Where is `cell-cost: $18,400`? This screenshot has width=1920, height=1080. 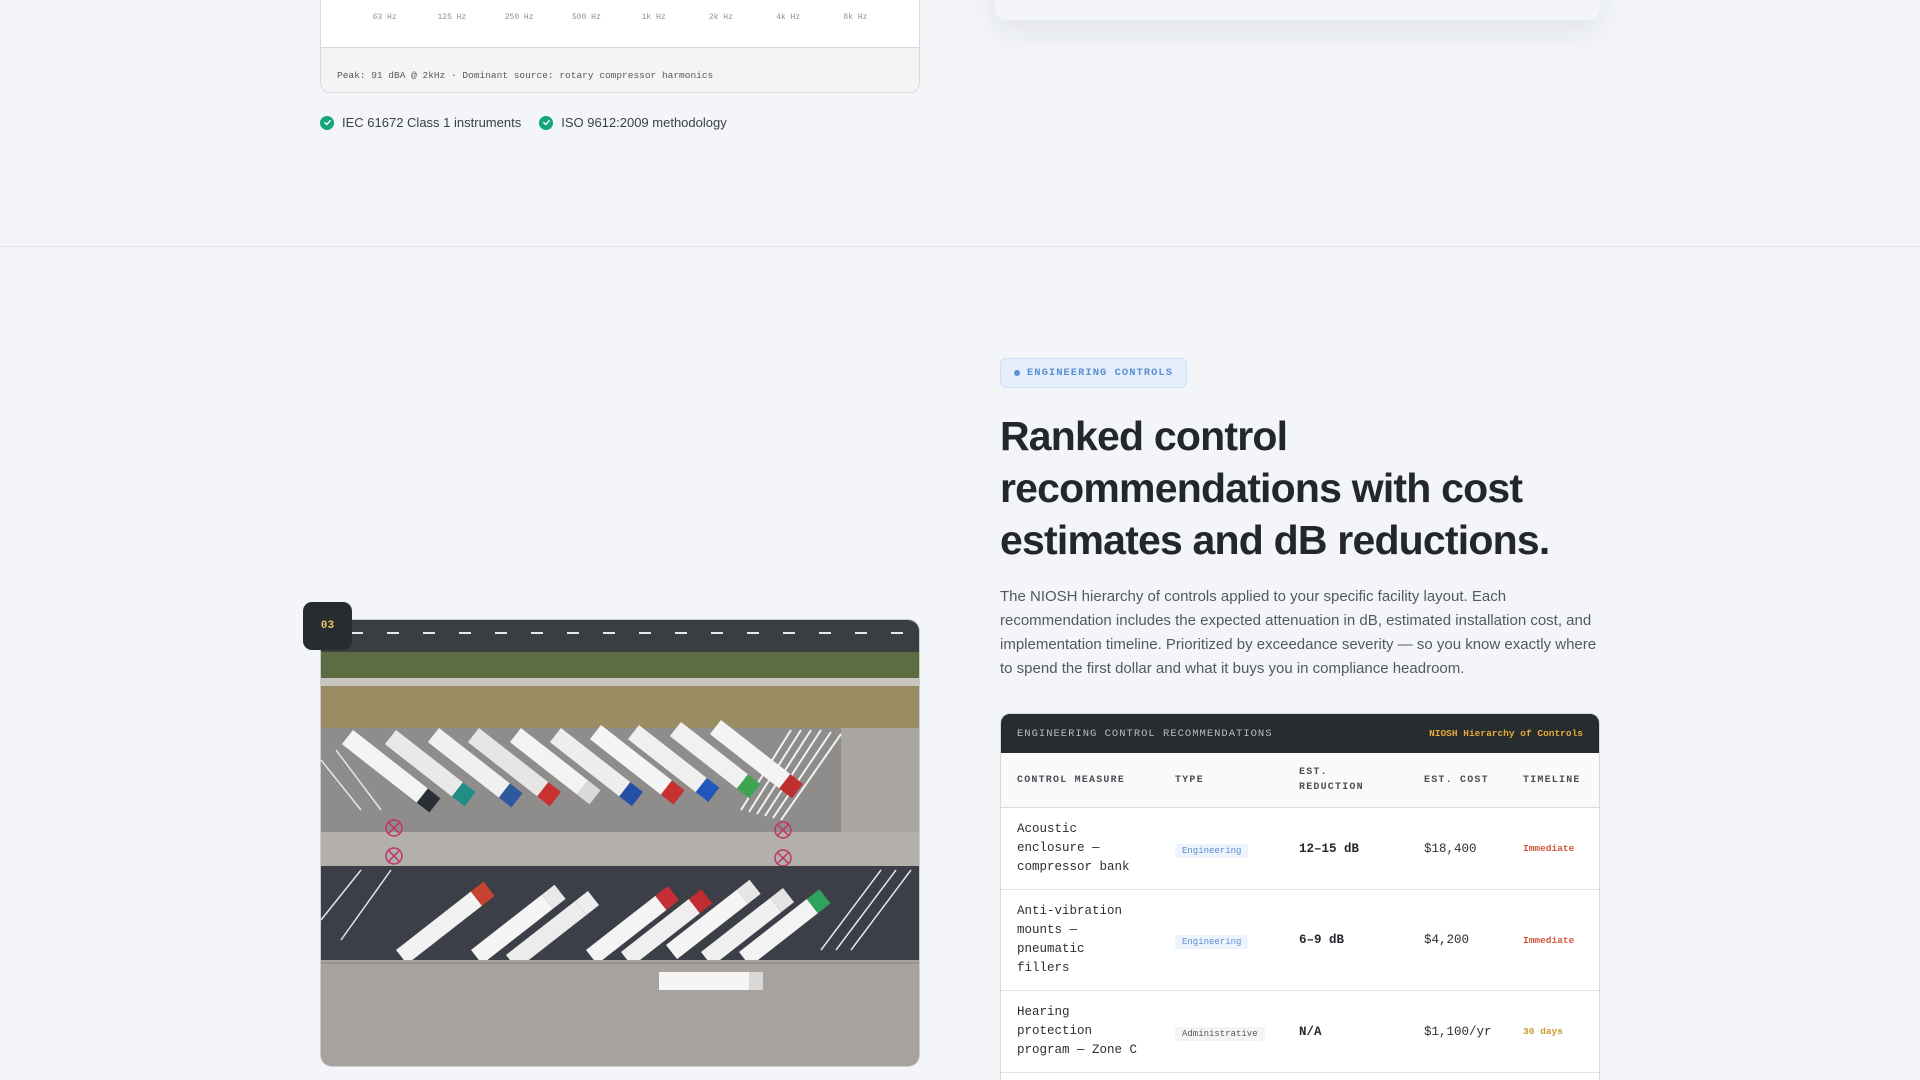 cell-cost: $18,400 is located at coordinates (1450, 848).